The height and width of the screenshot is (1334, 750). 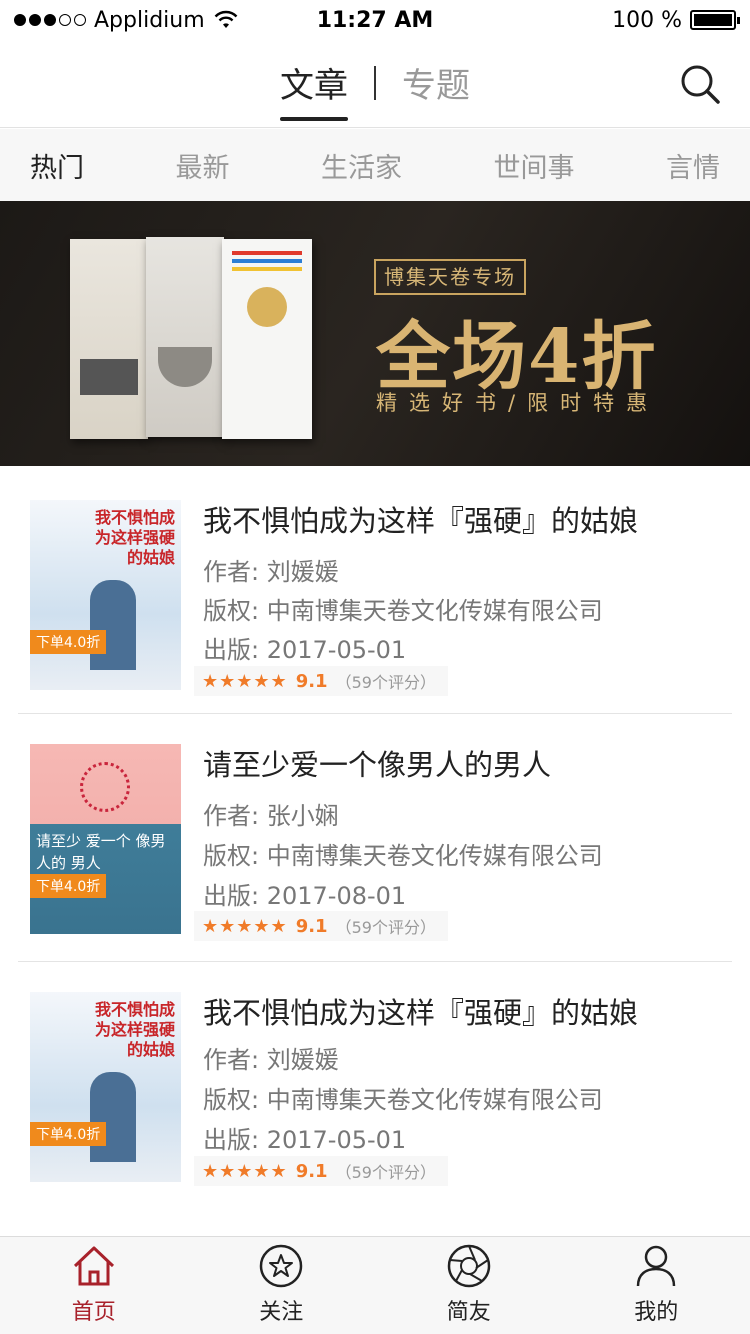 I want to click on book-cover: 请至少 爱一个 像男人的 男人 下单4.0折, so click(x=105, y=839).